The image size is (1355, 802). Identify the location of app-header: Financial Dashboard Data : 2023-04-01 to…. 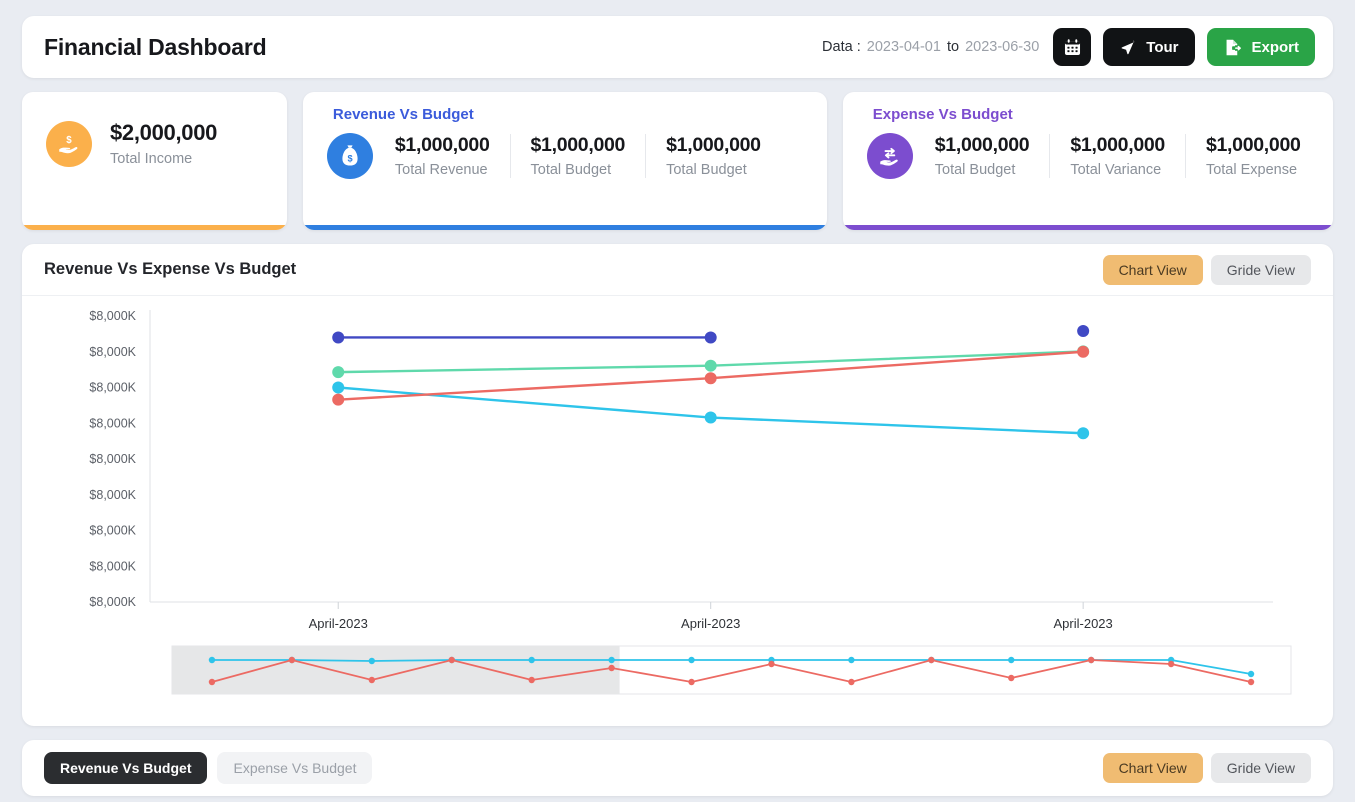
(677, 47).